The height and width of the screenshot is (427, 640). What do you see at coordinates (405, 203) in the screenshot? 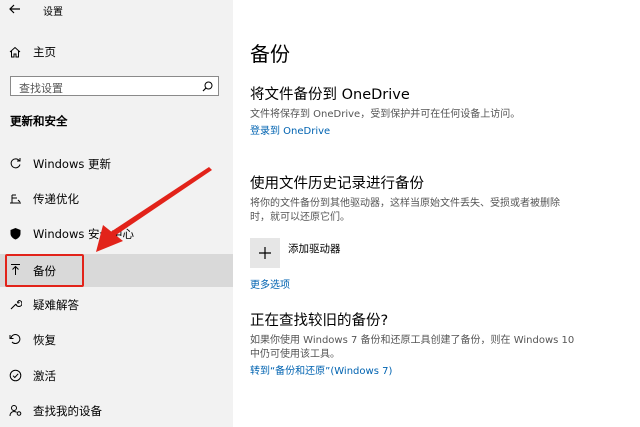
I see `file-history-description-line1: 将你的文件备份到其他驱动器，这样当原始文件丢失、受损或者被删除` at bounding box center [405, 203].